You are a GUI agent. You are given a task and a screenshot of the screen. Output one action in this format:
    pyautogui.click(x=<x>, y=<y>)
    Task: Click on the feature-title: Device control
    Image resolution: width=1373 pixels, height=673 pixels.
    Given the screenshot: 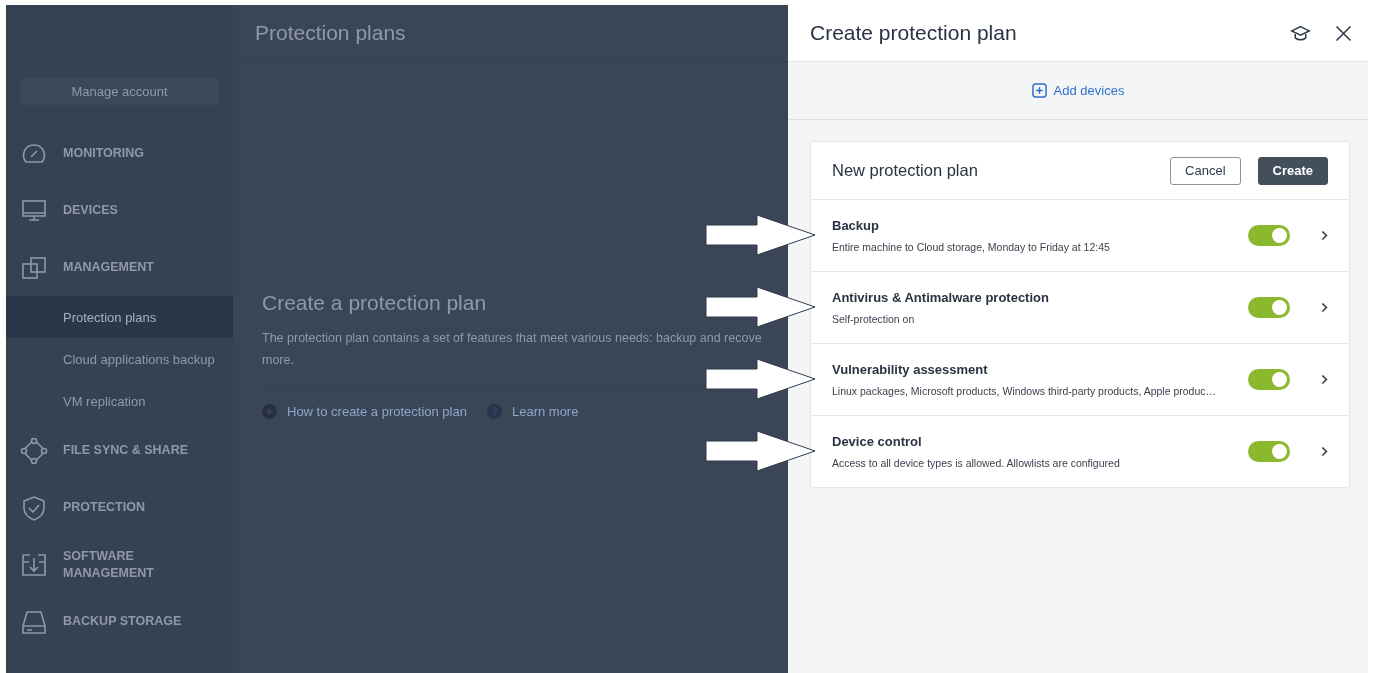 What is the action you would take?
    pyautogui.click(x=877, y=441)
    